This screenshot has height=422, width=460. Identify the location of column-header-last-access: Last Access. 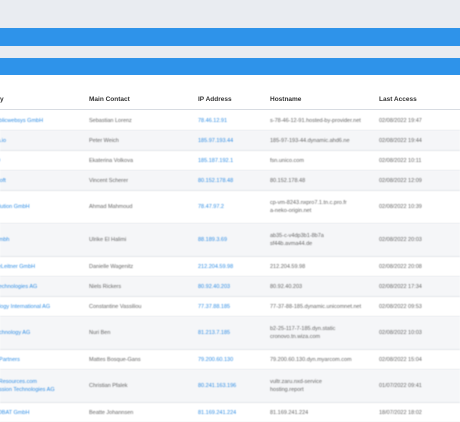
(398, 99).